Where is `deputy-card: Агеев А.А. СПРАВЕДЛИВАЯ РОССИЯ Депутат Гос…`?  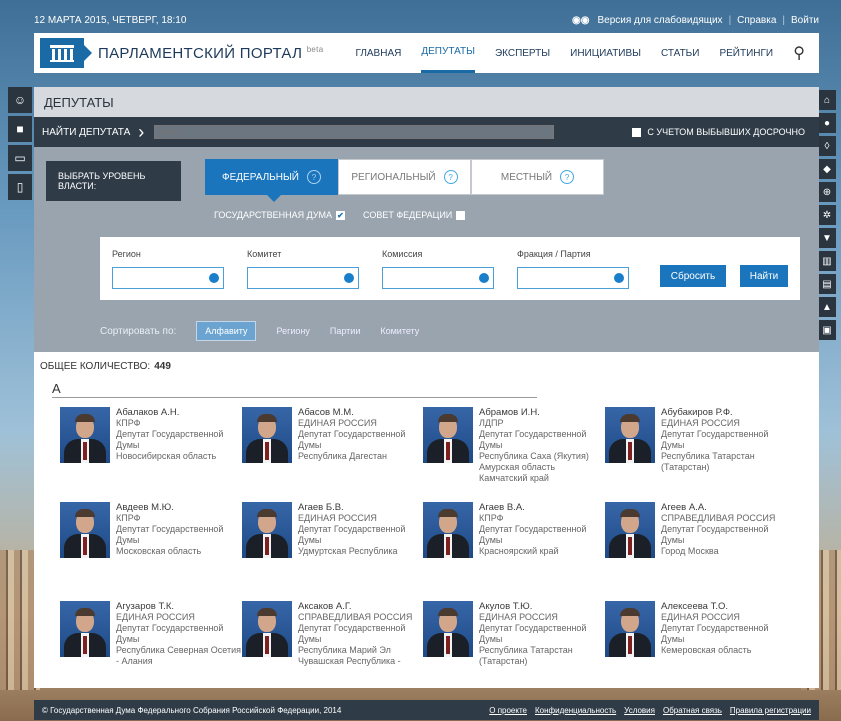 deputy-card: Агеев А.А. СПРАВЕДЛИВАЯ РОССИЯ Депутат Гос… is located at coordinates (695, 547).